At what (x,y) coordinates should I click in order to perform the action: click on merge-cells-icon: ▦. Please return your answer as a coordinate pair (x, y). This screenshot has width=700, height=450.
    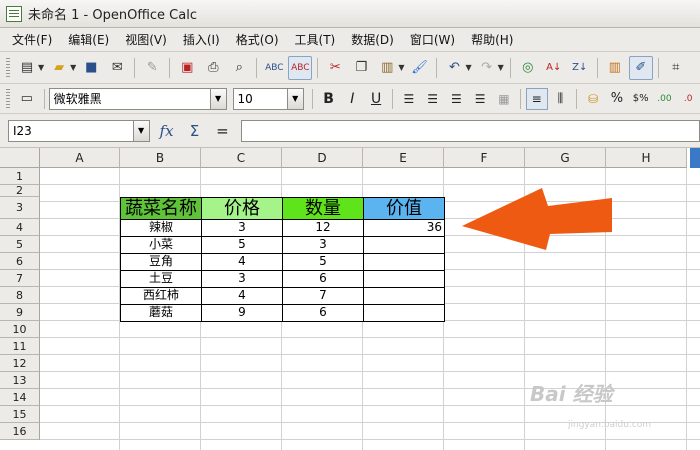
    Looking at the image, I should click on (504, 99).